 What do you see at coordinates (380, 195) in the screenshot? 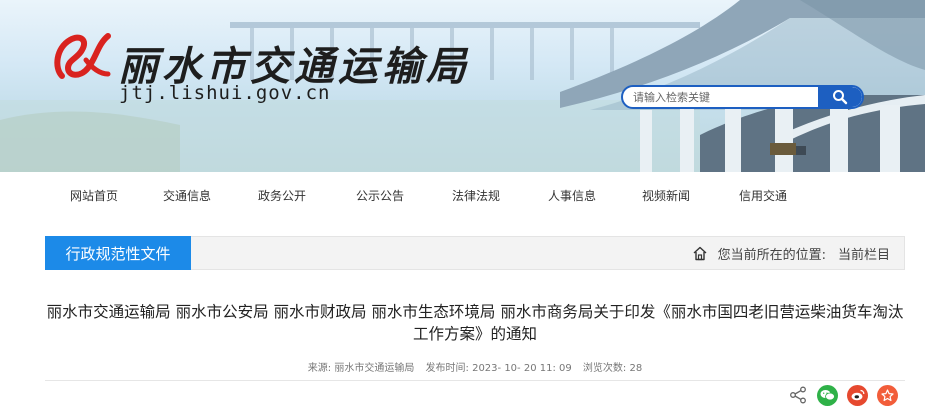
I see `nav-item-notices: 公示公告` at bounding box center [380, 195].